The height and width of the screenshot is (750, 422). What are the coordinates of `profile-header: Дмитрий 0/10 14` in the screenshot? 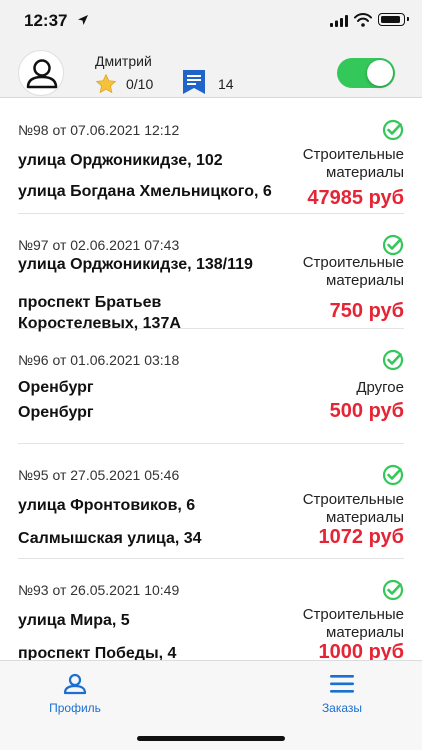 It's located at (211, 71).